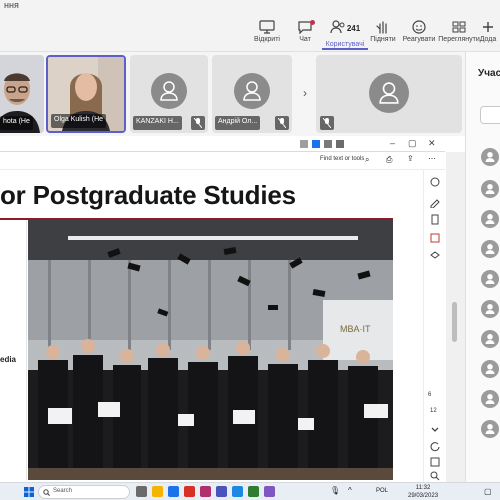 This screenshot has height=500, width=500. Describe the element at coordinates (148, 195) in the screenshot. I see `slide-title: or Postgraduate Studies` at that location.